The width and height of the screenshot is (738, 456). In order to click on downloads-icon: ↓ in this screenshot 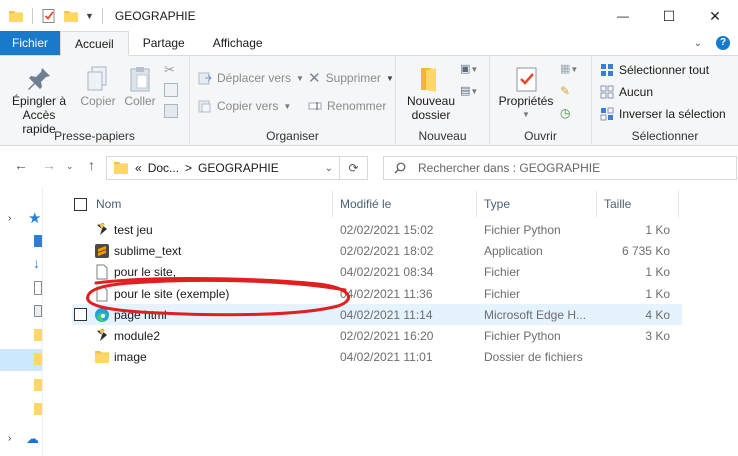, I will do `click(36, 263)`.